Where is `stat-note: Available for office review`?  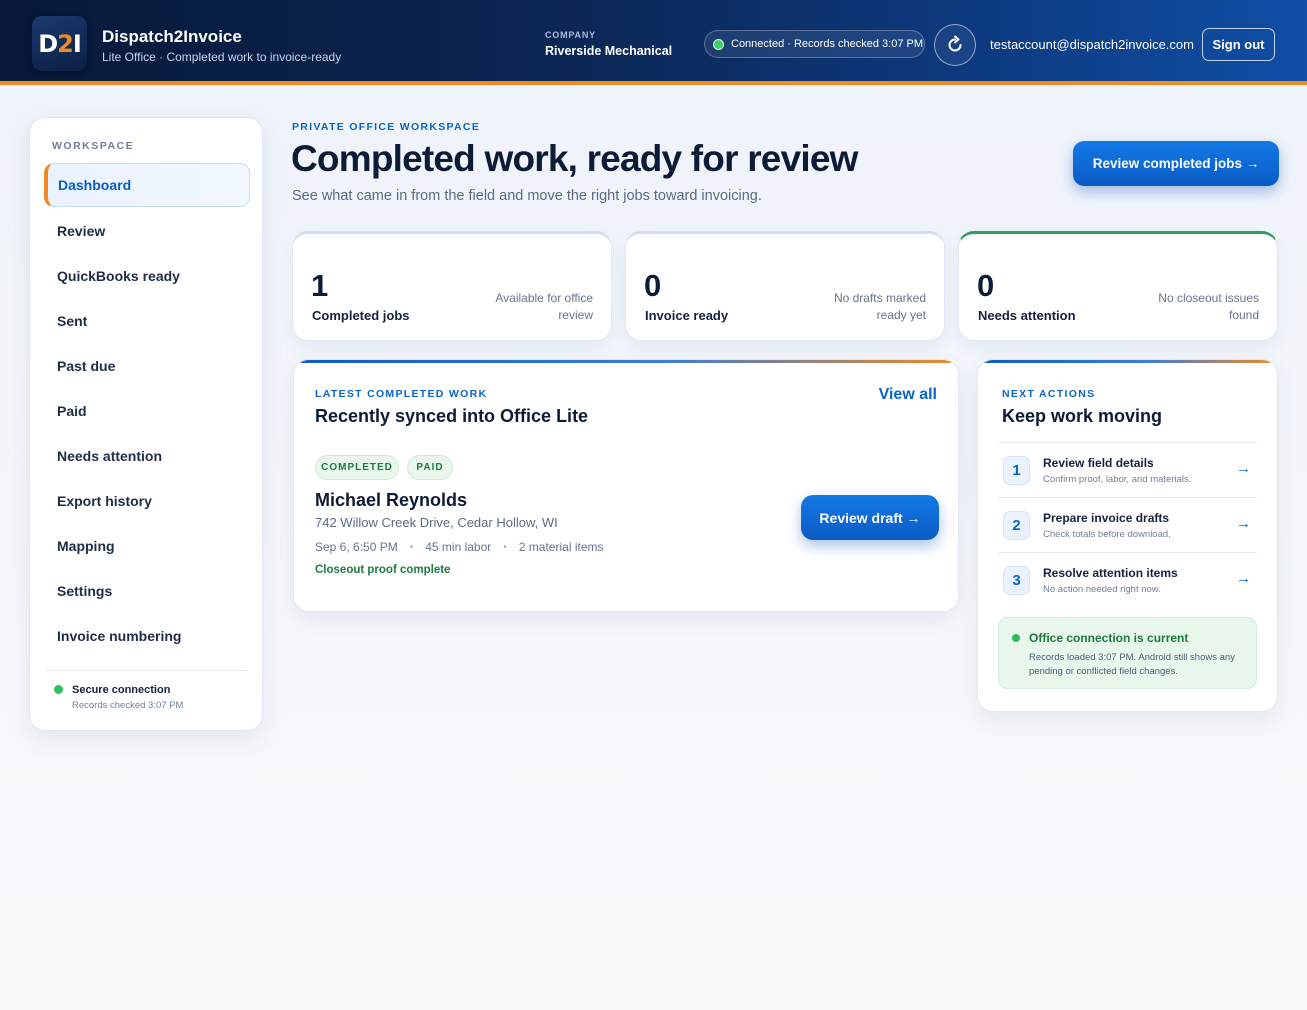 stat-note: Available for office review is located at coordinates (544, 306).